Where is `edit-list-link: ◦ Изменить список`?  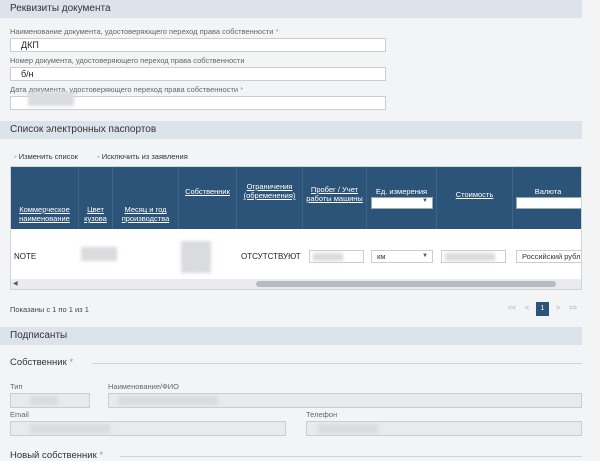
edit-list-link: ◦ Изменить список is located at coordinates (46, 156).